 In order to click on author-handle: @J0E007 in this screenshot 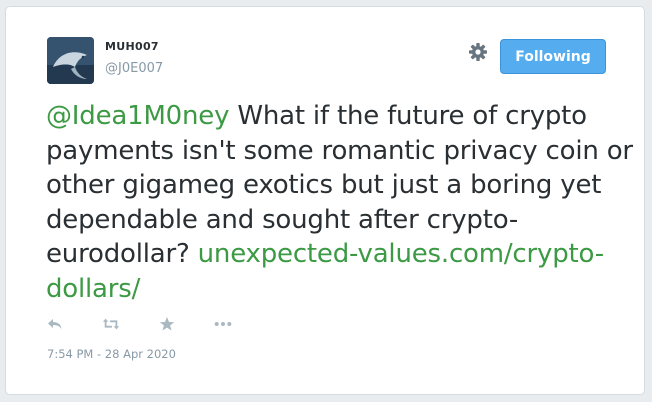, I will do `click(134, 68)`.